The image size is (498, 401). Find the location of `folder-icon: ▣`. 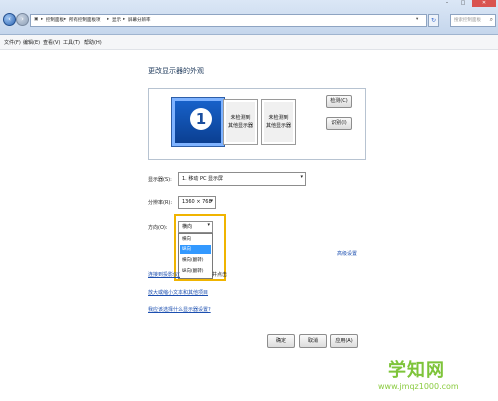

folder-icon: ▣ is located at coordinates (36, 19).